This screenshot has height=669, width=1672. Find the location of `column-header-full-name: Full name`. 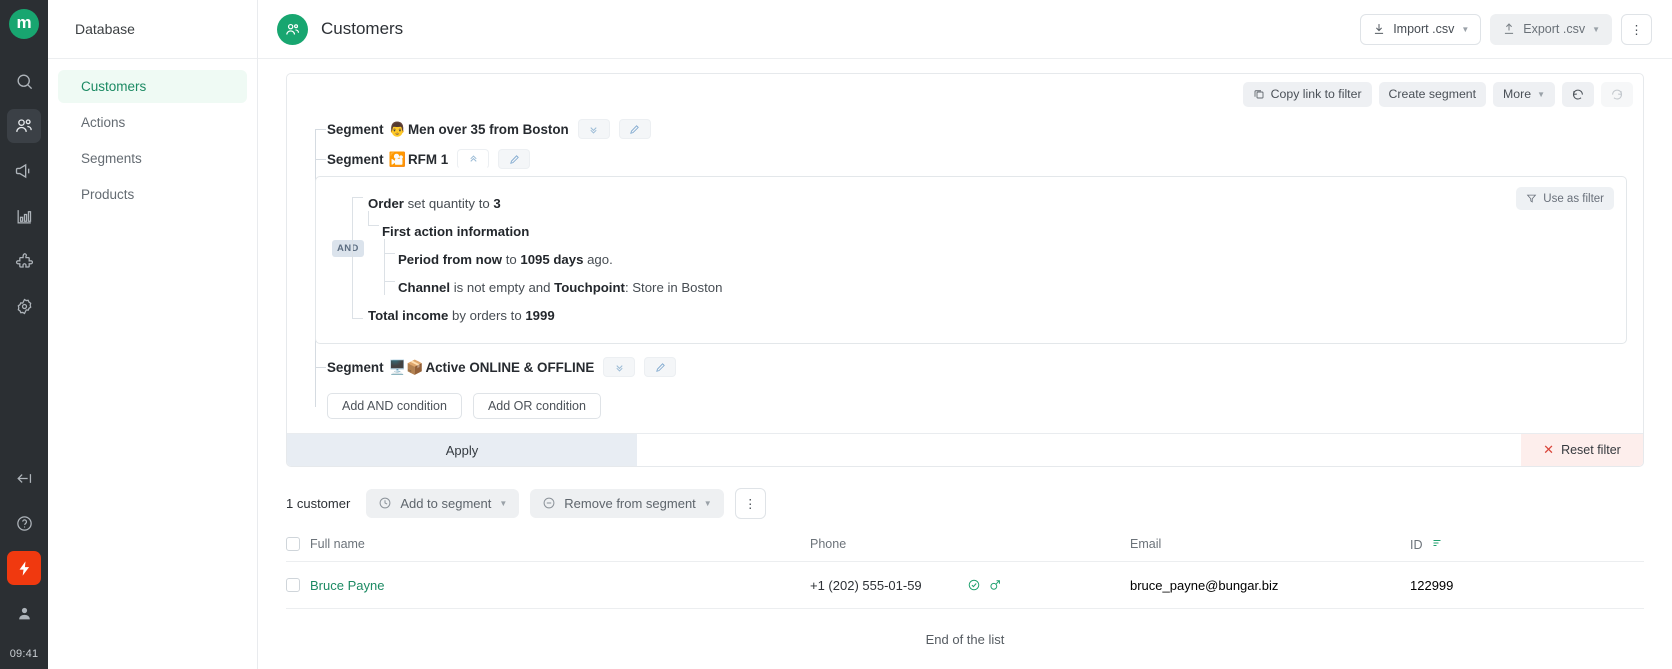

column-header-full-name: Full name is located at coordinates (560, 544).